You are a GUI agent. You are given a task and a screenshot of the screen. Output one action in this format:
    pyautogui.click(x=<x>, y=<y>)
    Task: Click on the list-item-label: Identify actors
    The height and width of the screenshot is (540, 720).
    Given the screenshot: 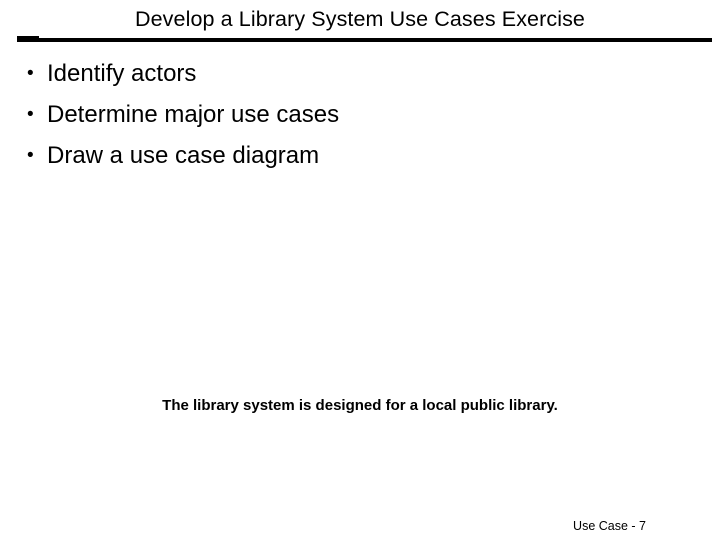 What is the action you would take?
    pyautogui.click(x=122, y=73)
    